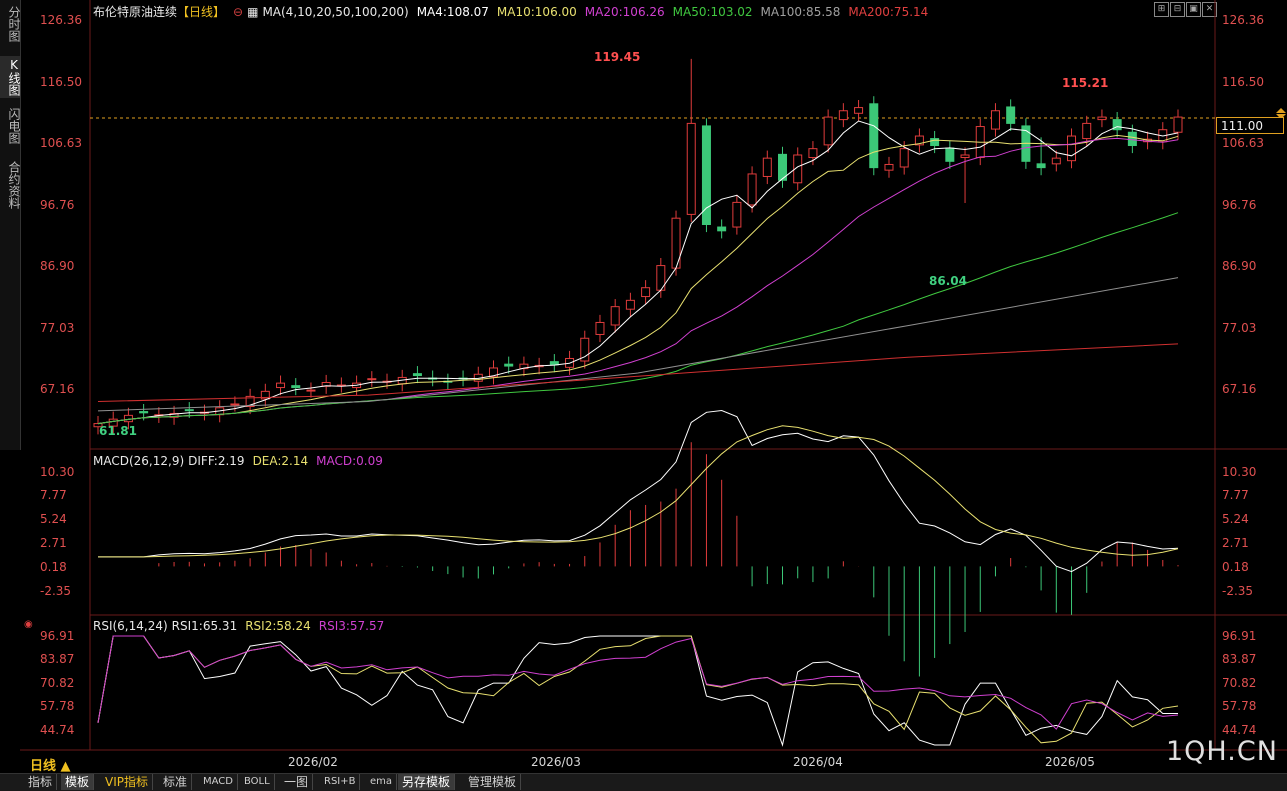 This screenshot has width=1287, height=791. What do you see at coordinates (280, 461) in the screenshot?
I see `macd-dea: DEA:2.14` at bounding box center [280, 461].